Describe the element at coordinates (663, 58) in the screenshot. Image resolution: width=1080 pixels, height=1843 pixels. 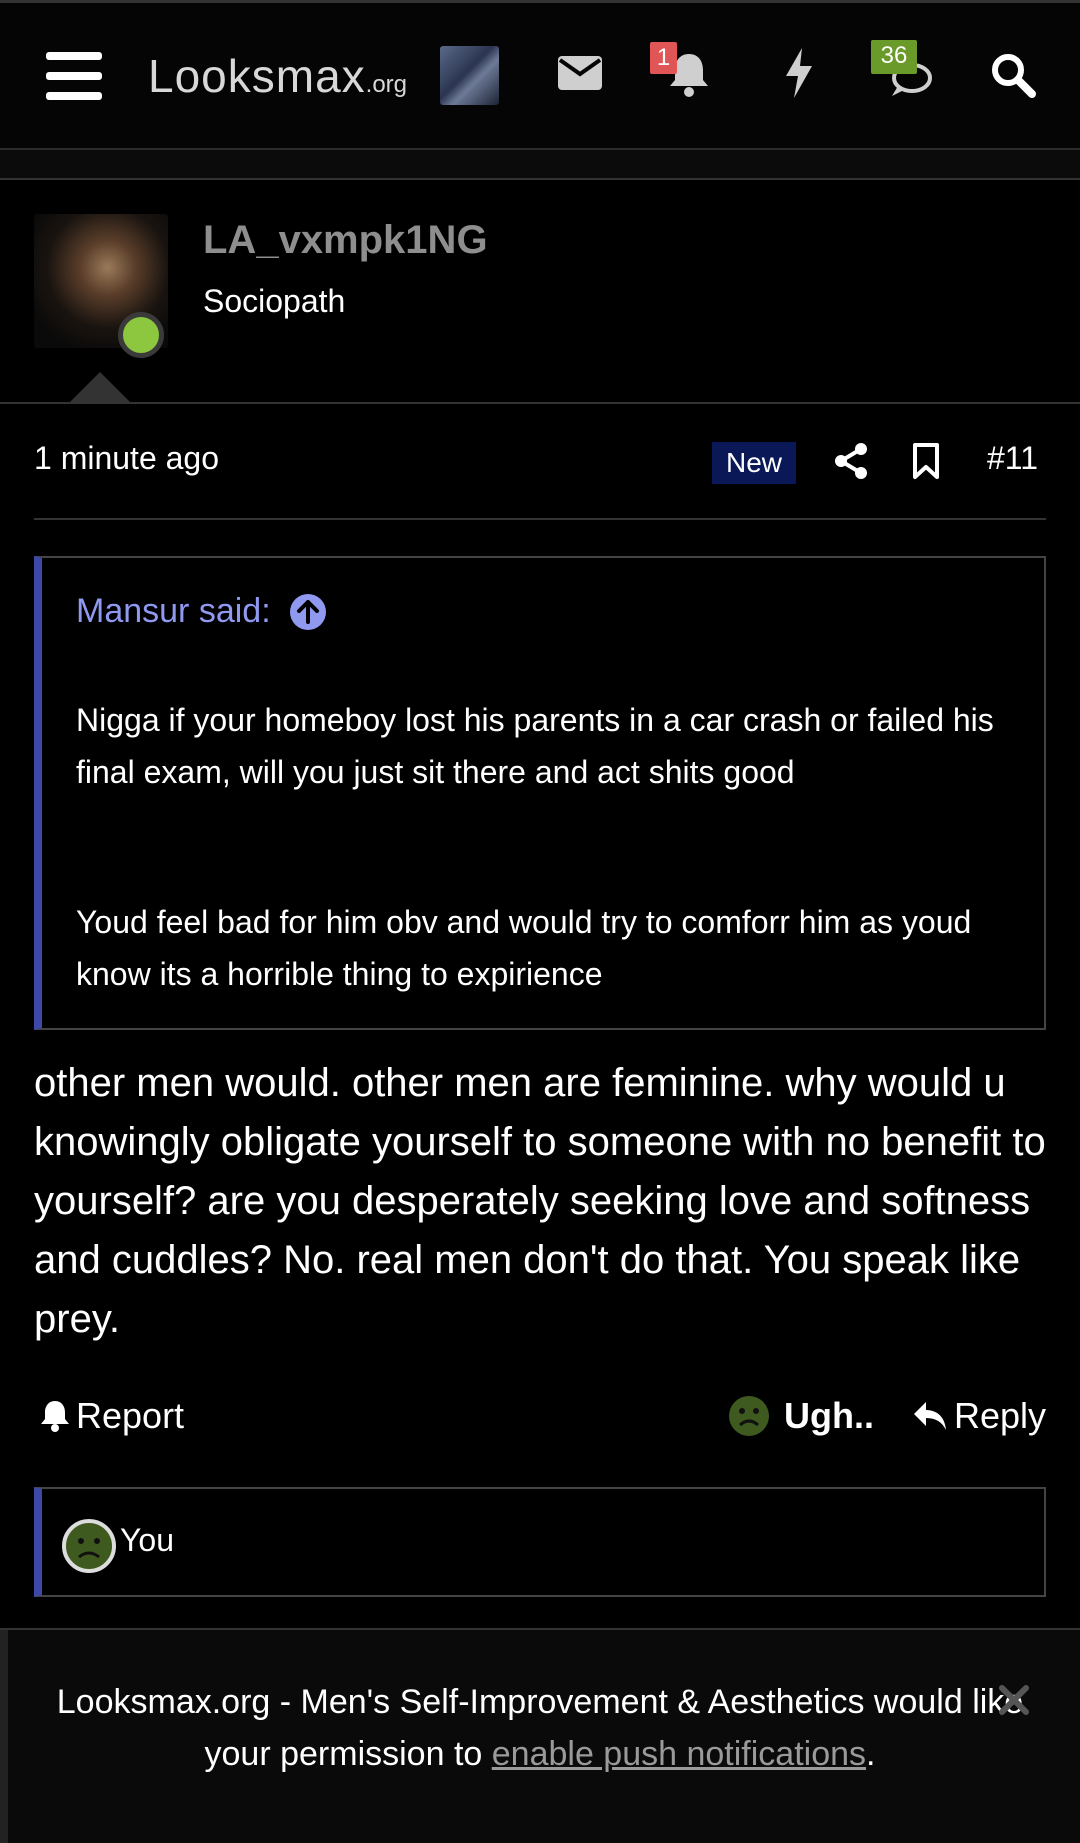
I see `notifications-count-badge: 1` at that location.